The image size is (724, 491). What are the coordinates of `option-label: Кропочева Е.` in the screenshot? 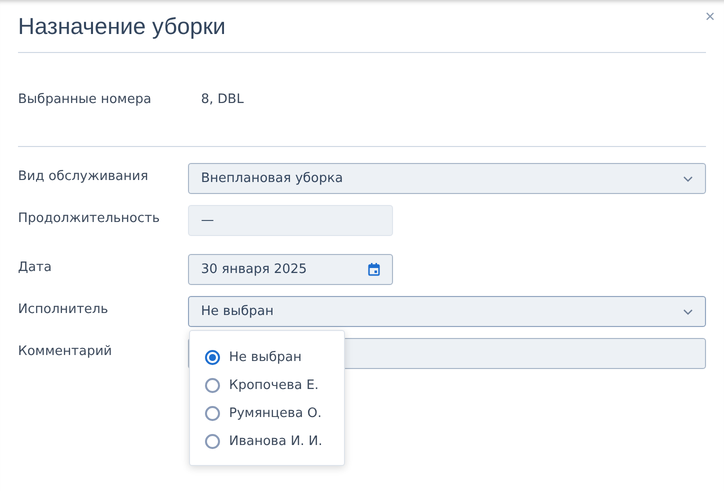 It's located at (274, 385).